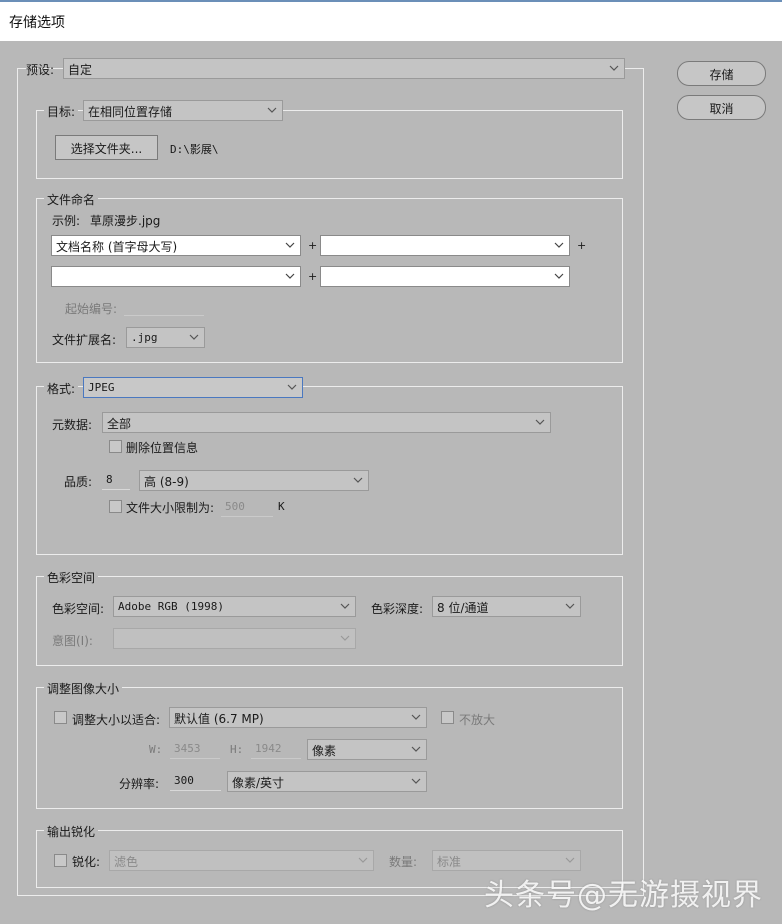 The height and width of the screenshot is (924, 782). Describe the element at coordinates (91, 309) in the screenshot. I see `start-number-label: 起始编号:` at that location.